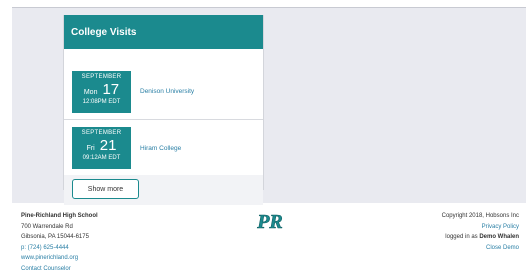  What do you see at coordinates (500, 227) in the screenshot?
I see `privacy-policy-link: Privacy Policy` at bounding box center [500, 227].